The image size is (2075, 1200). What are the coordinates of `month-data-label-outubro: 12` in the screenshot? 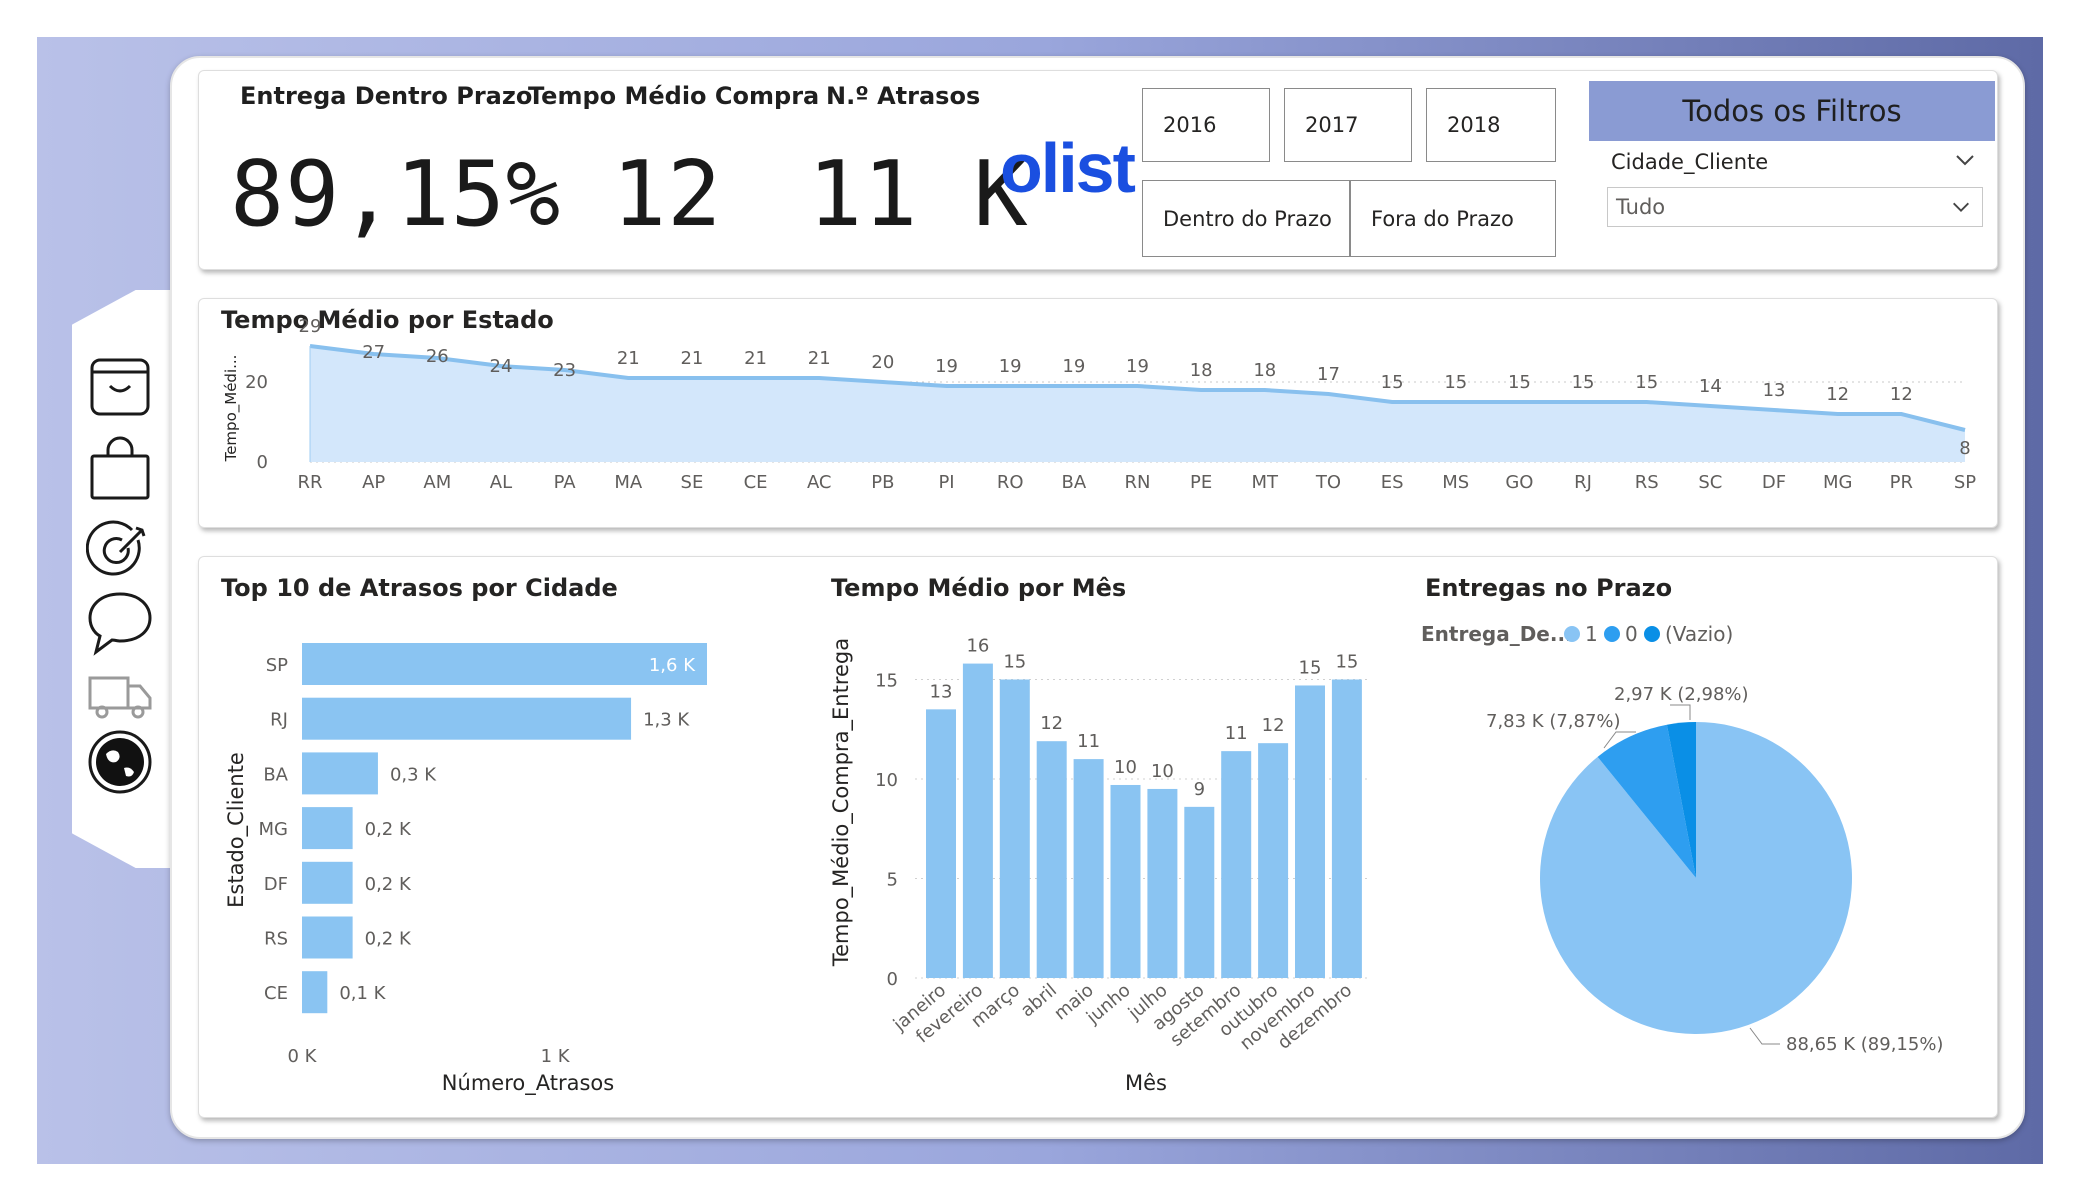 It's located at (1273, 725).